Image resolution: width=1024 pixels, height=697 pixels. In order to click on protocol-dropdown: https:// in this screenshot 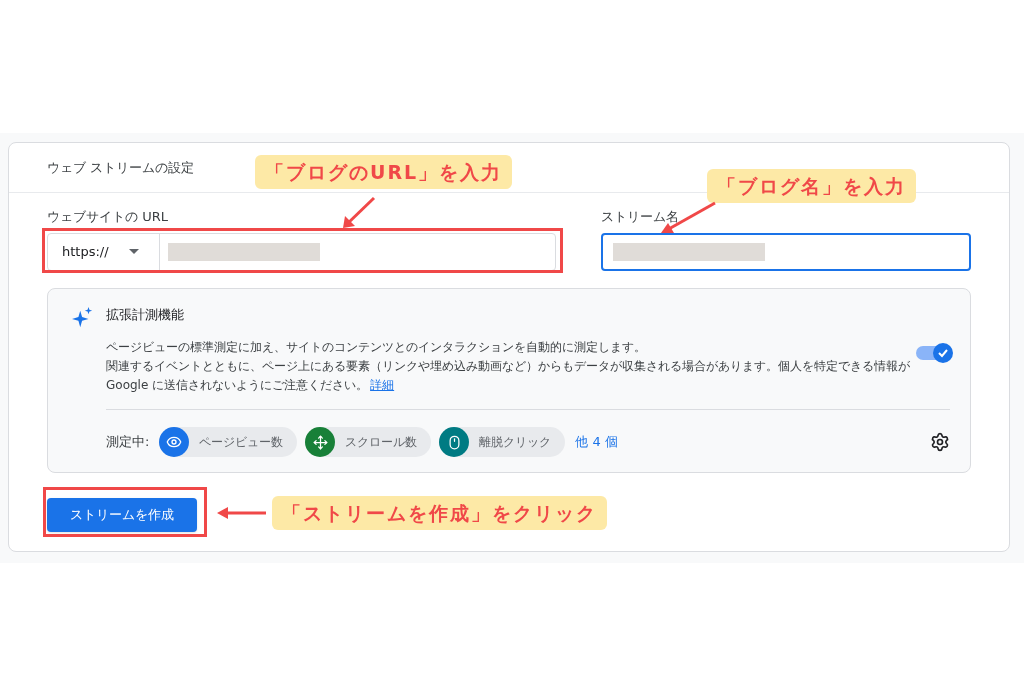, I will do `click(104, 251)`.